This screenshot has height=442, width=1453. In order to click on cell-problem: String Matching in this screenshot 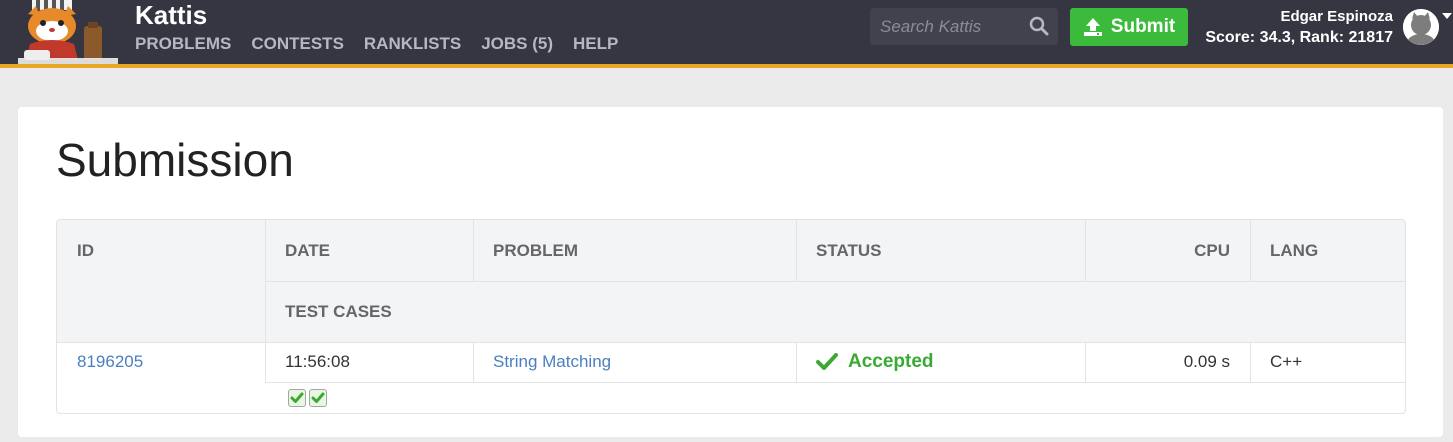, I will do `click(634, 362)`.